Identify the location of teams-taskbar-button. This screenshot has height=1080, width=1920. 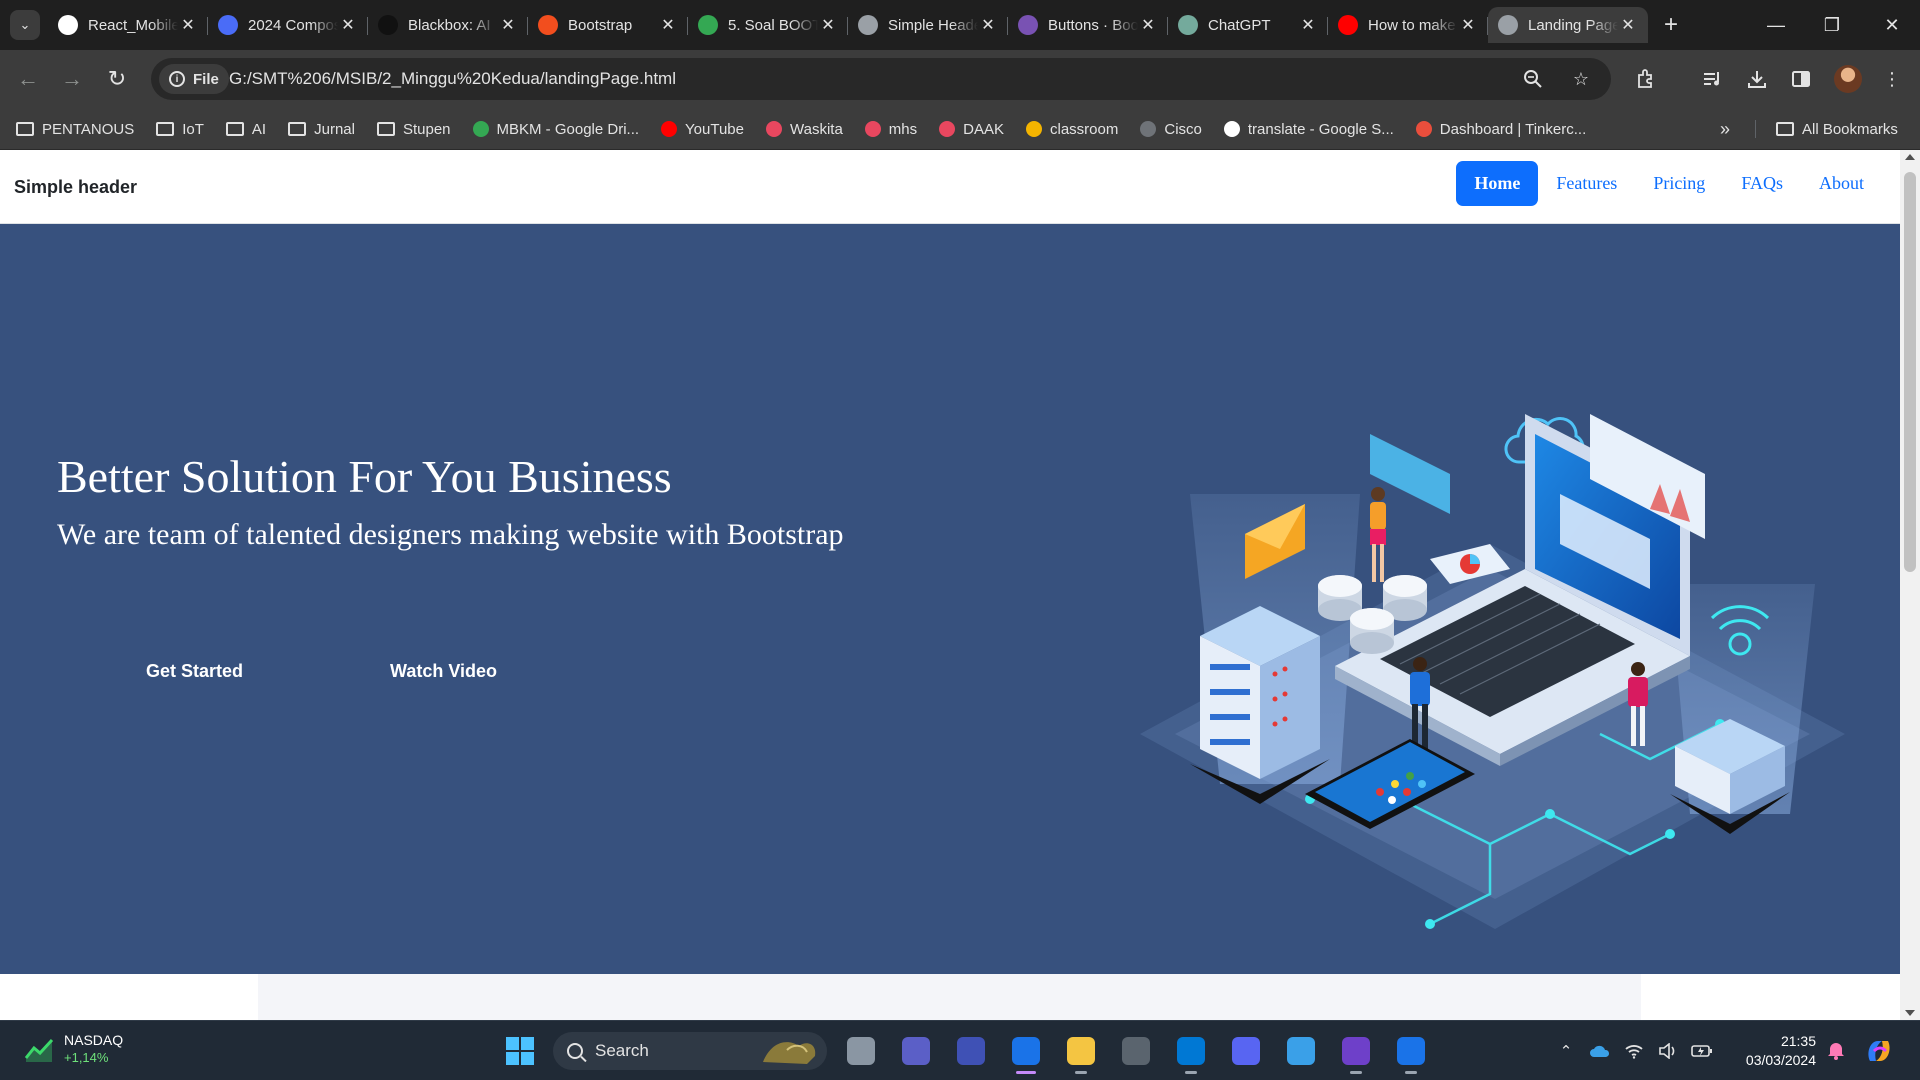
(916, 1051).